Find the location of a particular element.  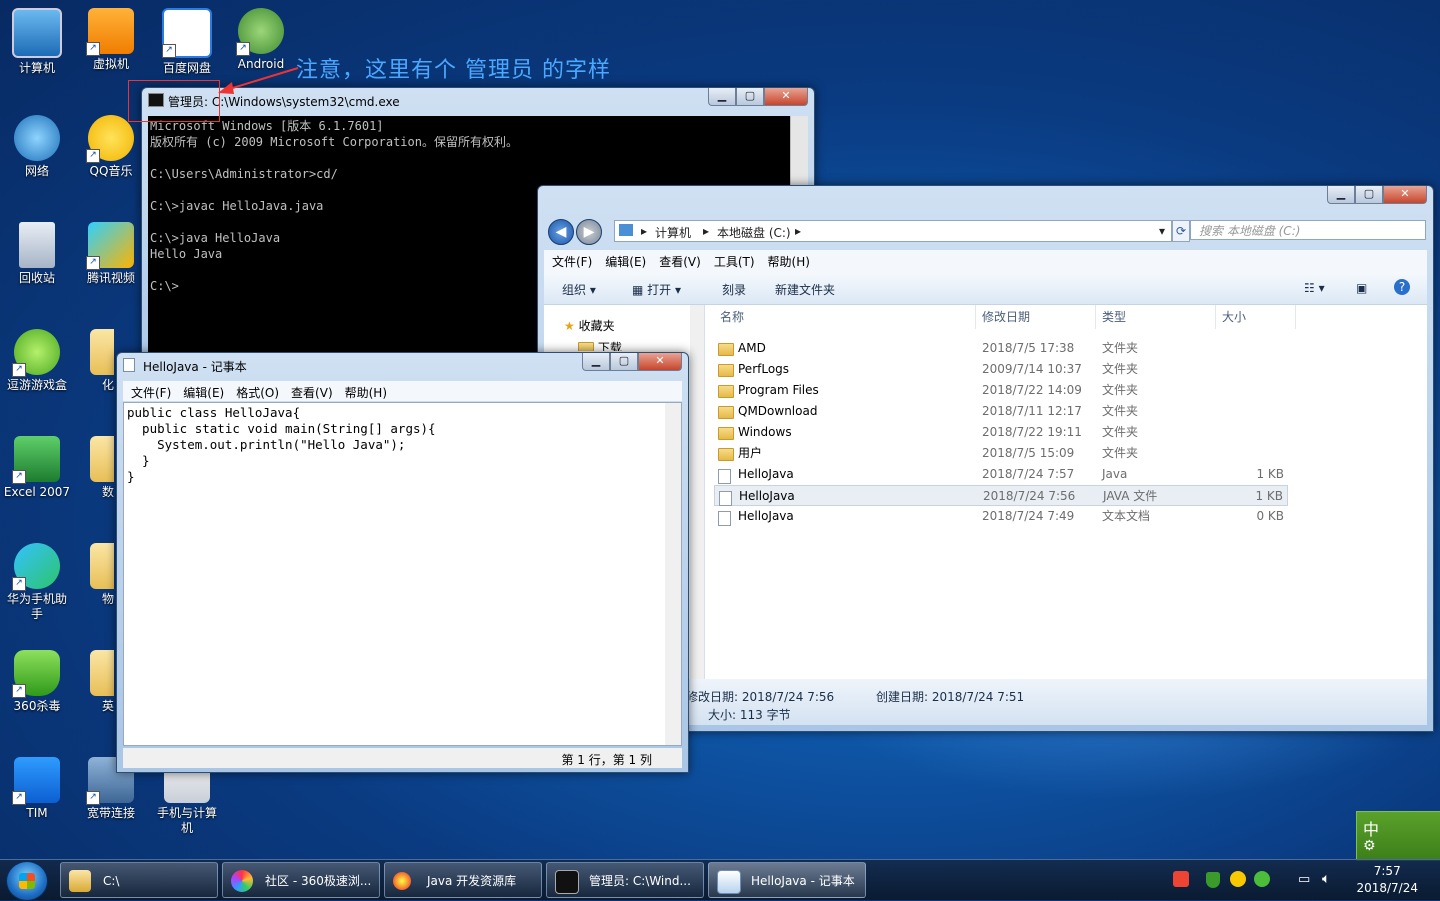

desktop-icon-360: ↗ 360杀毒 is located at coordinates (37, 682).